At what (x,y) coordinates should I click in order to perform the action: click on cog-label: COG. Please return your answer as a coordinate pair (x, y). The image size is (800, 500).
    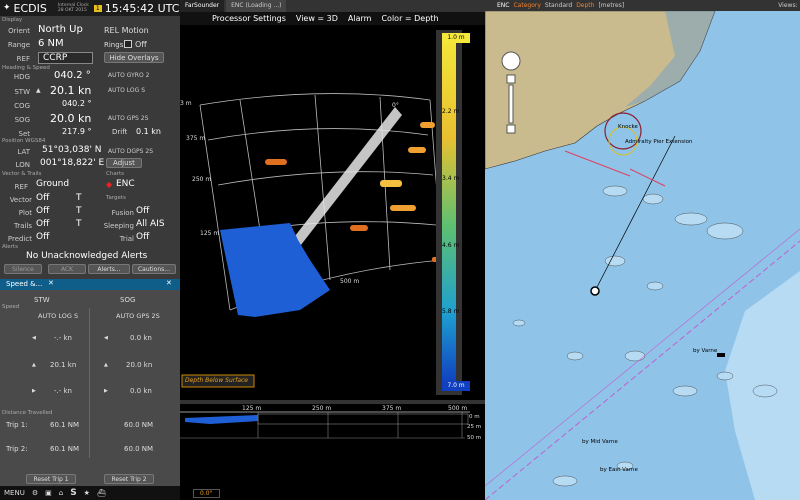
    Looking at the image, I should click on (22, 106).